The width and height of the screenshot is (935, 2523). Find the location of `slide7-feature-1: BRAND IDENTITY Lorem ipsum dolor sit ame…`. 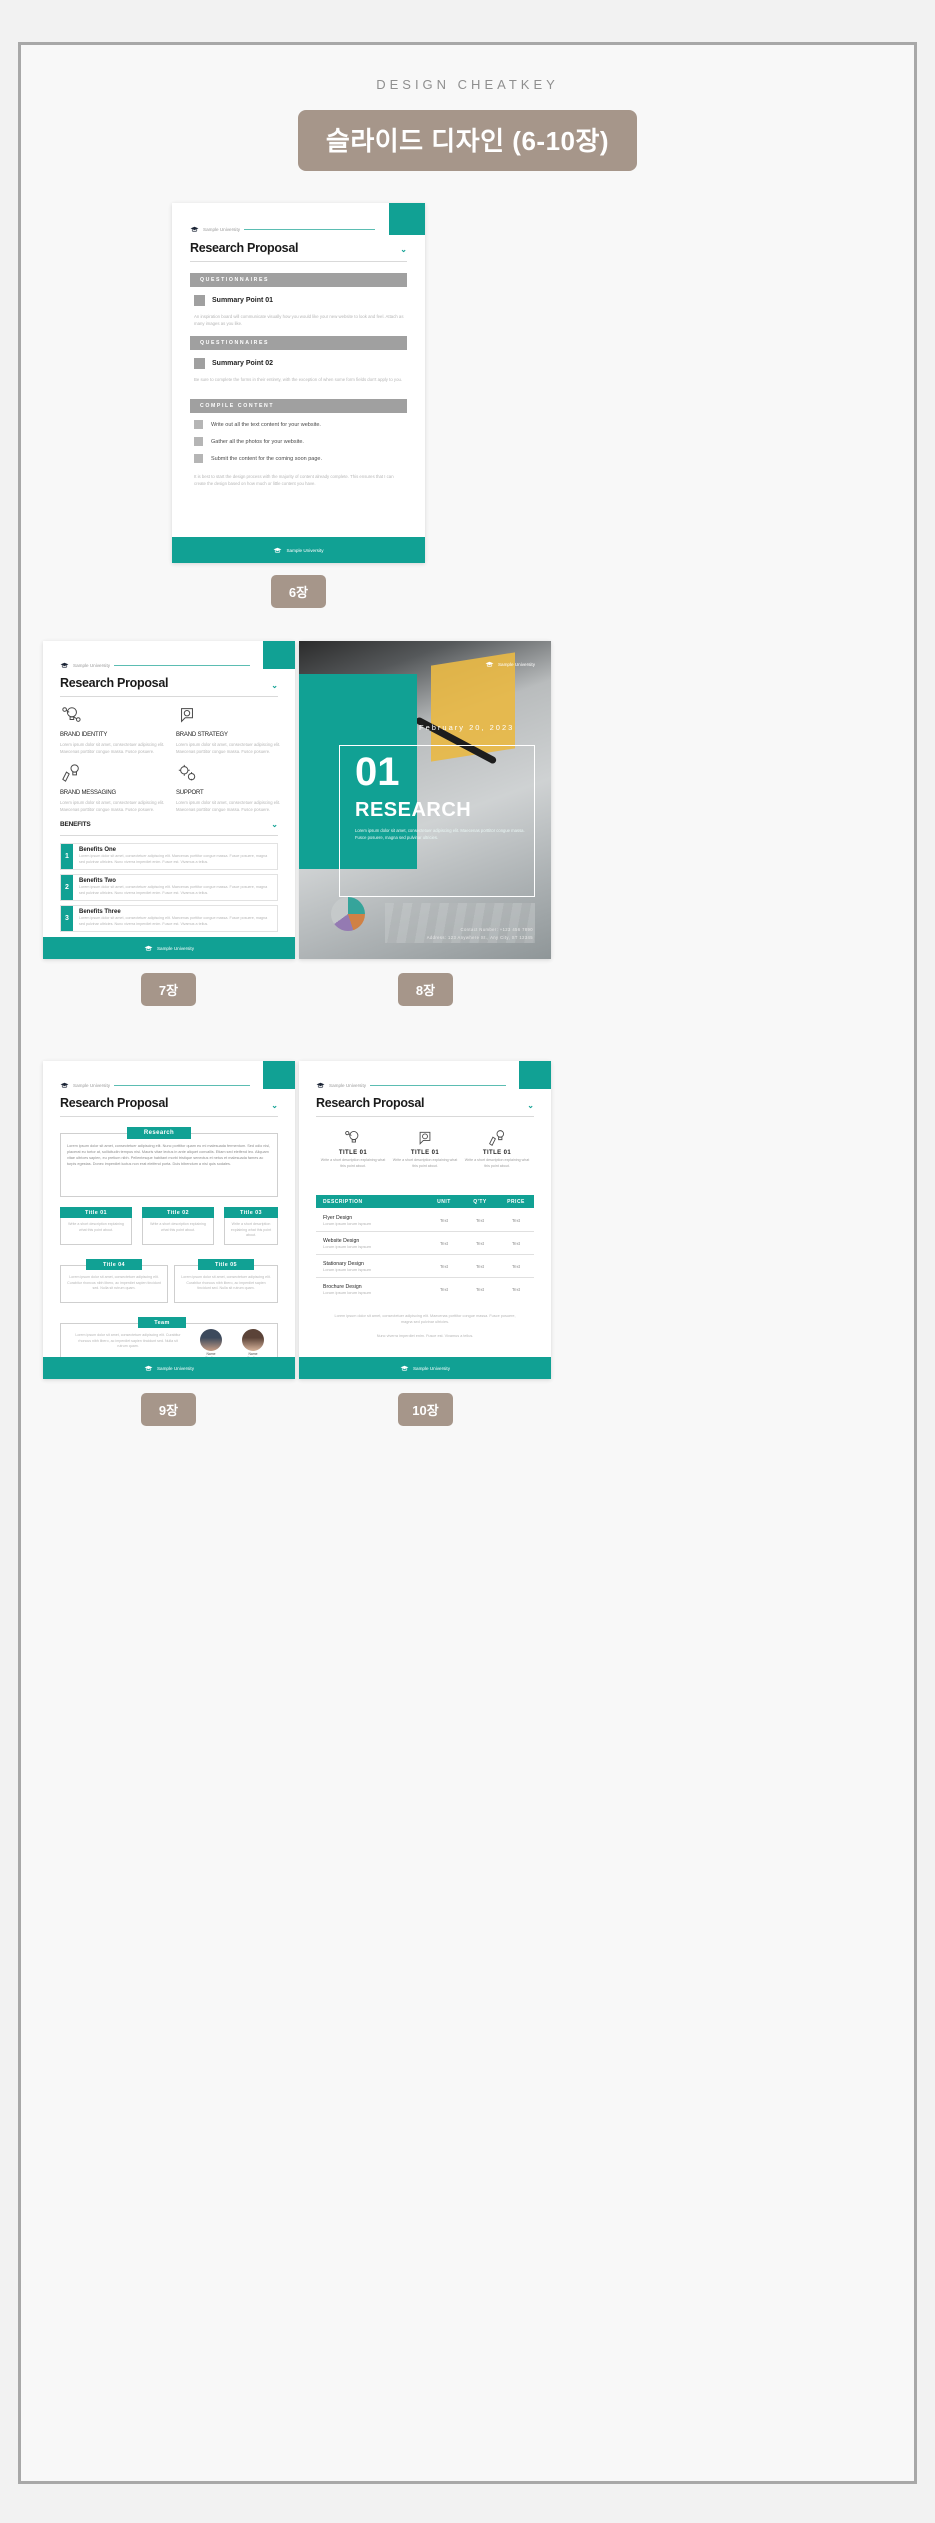

slide7-feature-1: BRAND IDENTITY Lorem ipsum dolor sit ame… is located at coordinates (112, 730).